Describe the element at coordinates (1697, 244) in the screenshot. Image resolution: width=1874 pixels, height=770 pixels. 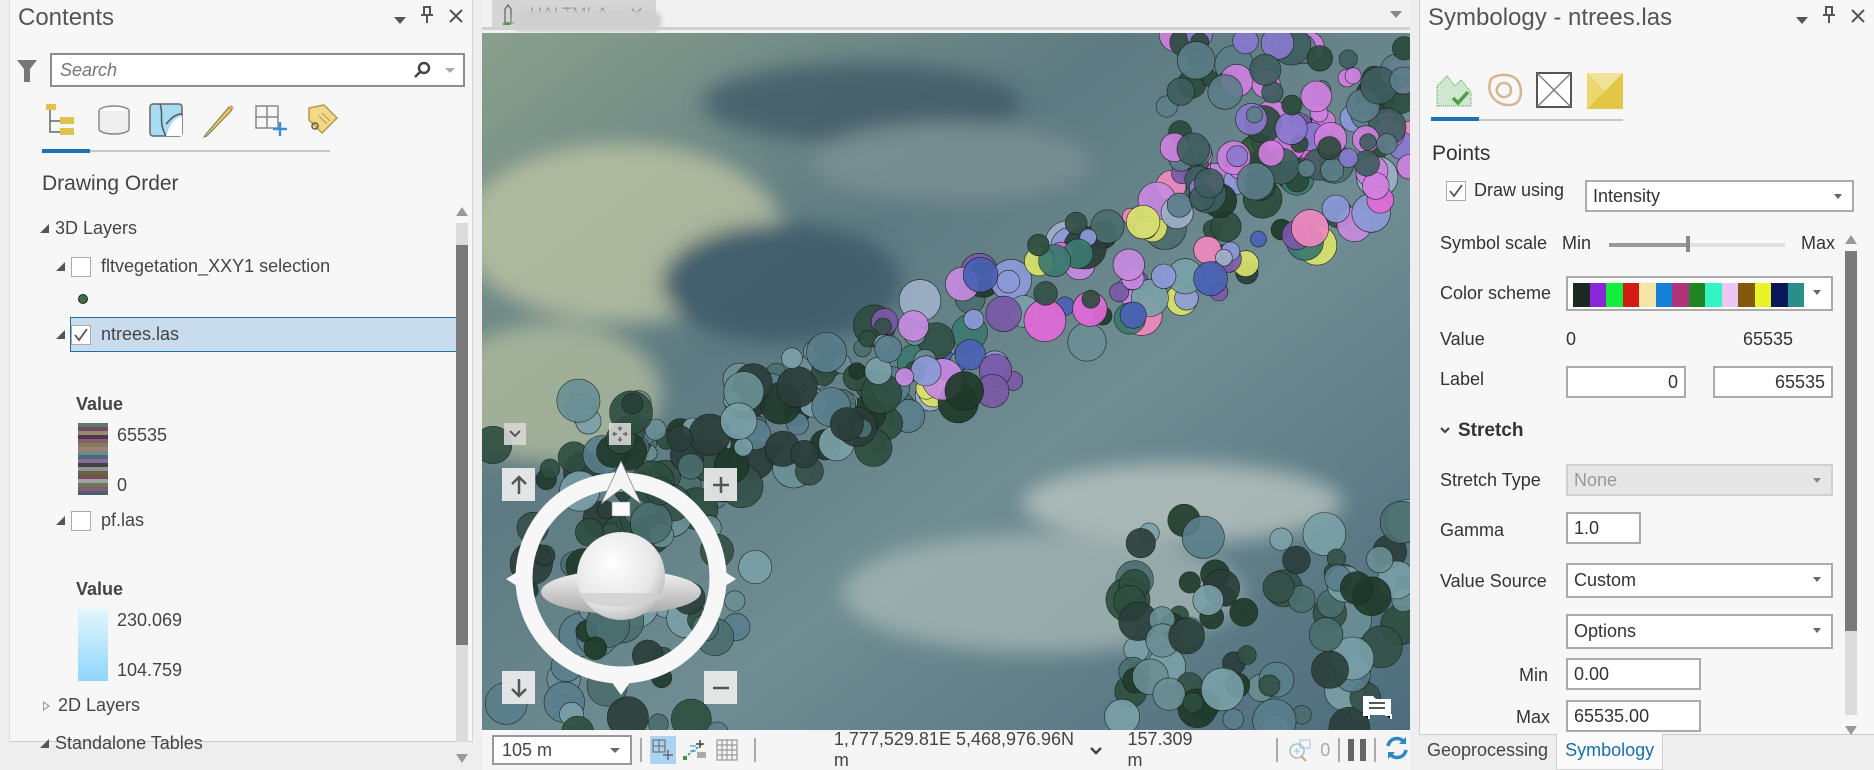
I see `symbol-scale-slider` at that location.